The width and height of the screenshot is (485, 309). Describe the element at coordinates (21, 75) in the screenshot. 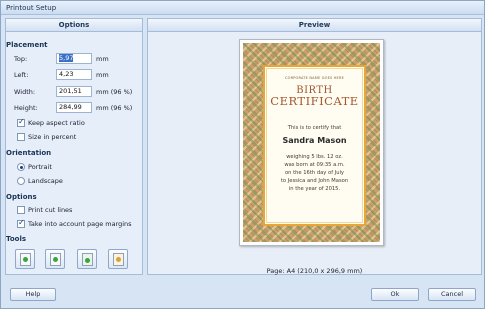

I see `left-label: Left:` at that location.